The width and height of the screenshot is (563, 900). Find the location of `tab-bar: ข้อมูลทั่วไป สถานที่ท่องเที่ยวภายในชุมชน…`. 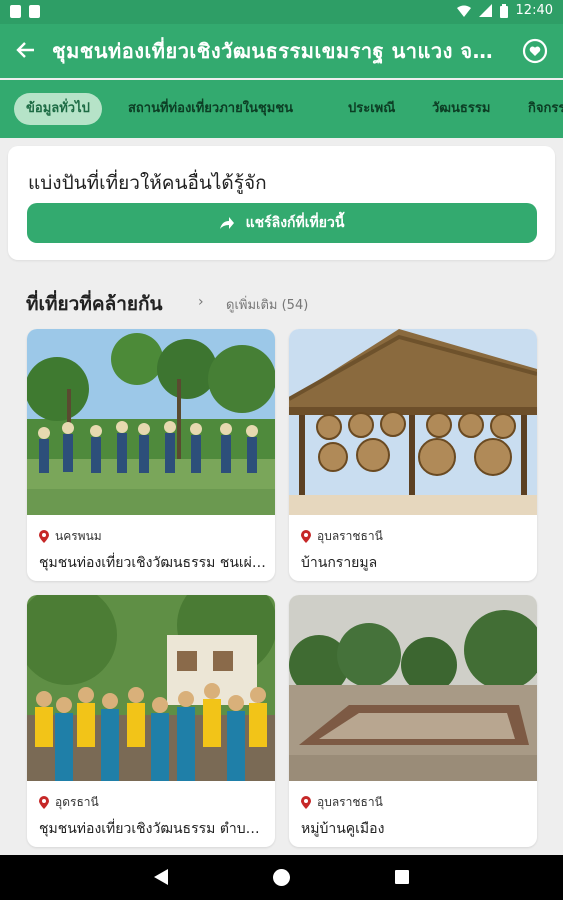

tab-bar: ข้อมูลทั่วไป สถานที่ท่องเที่ยวภายในชุมชน… is located at coordinates (281, 109).